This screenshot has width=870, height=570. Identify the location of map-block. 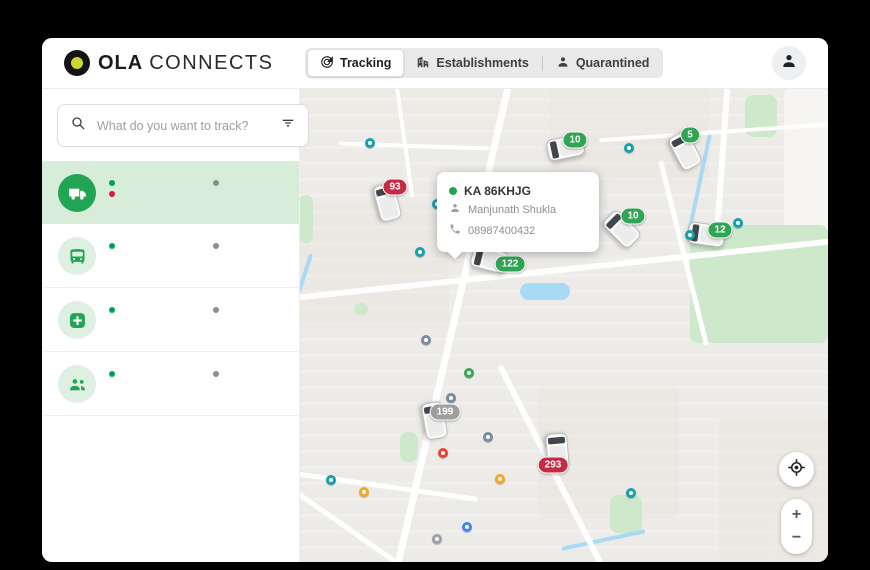
(374, 265).